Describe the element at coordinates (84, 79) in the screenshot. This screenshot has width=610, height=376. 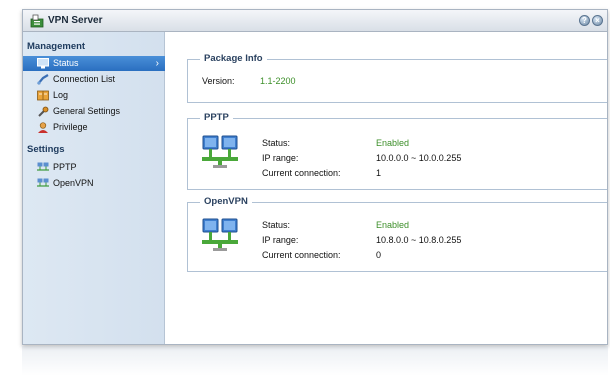
I see `sidebar-item-label: Connection List` at that location.